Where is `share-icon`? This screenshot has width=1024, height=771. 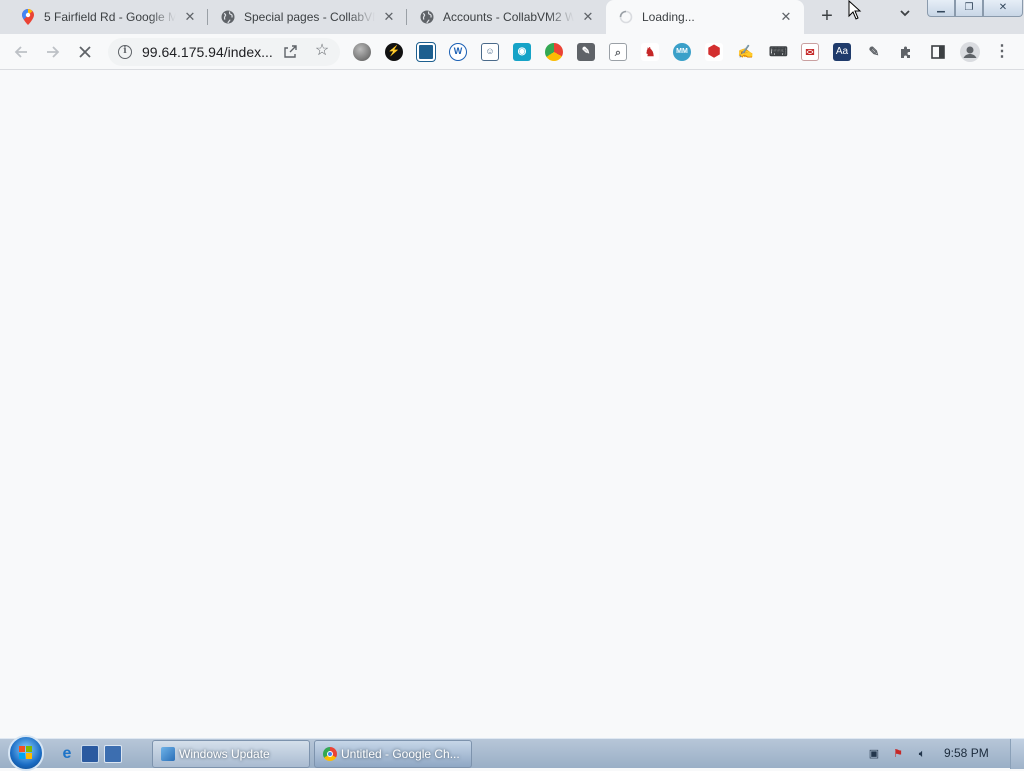
share-icon is located at coordinates (290, 52).